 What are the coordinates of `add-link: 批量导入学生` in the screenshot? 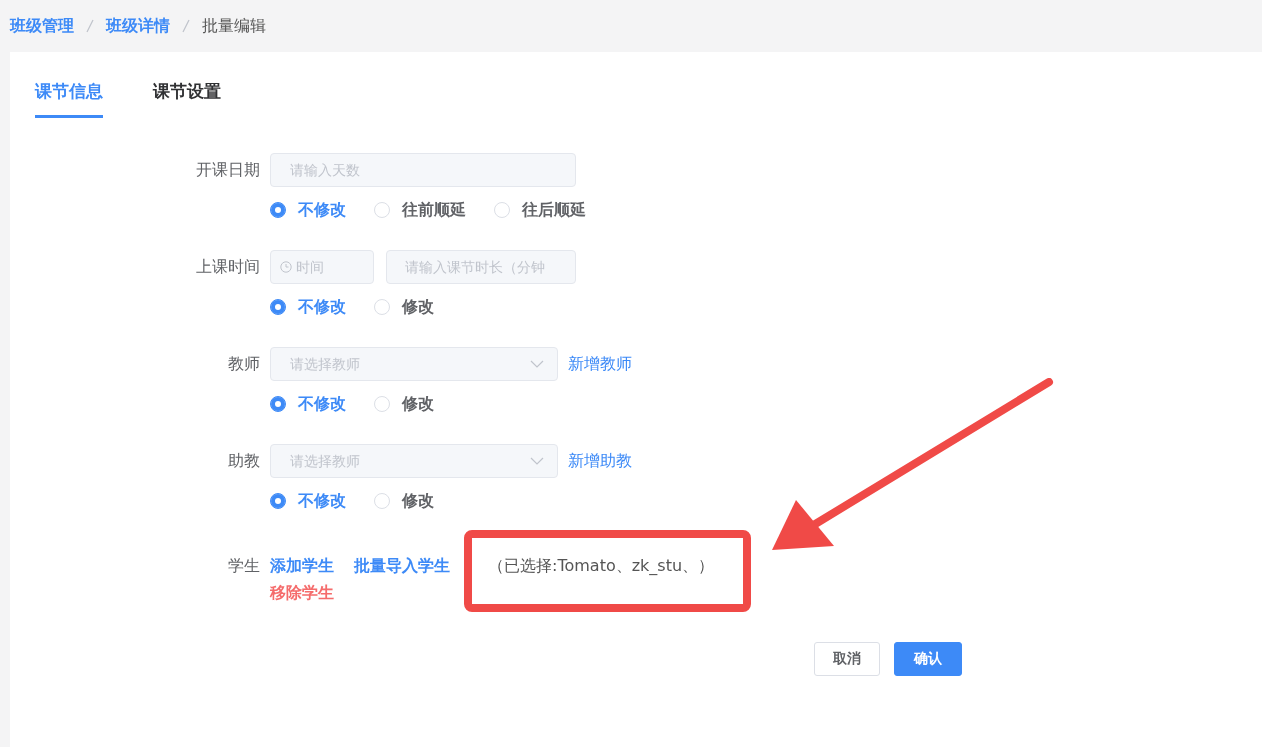 It's located at (402, 566).